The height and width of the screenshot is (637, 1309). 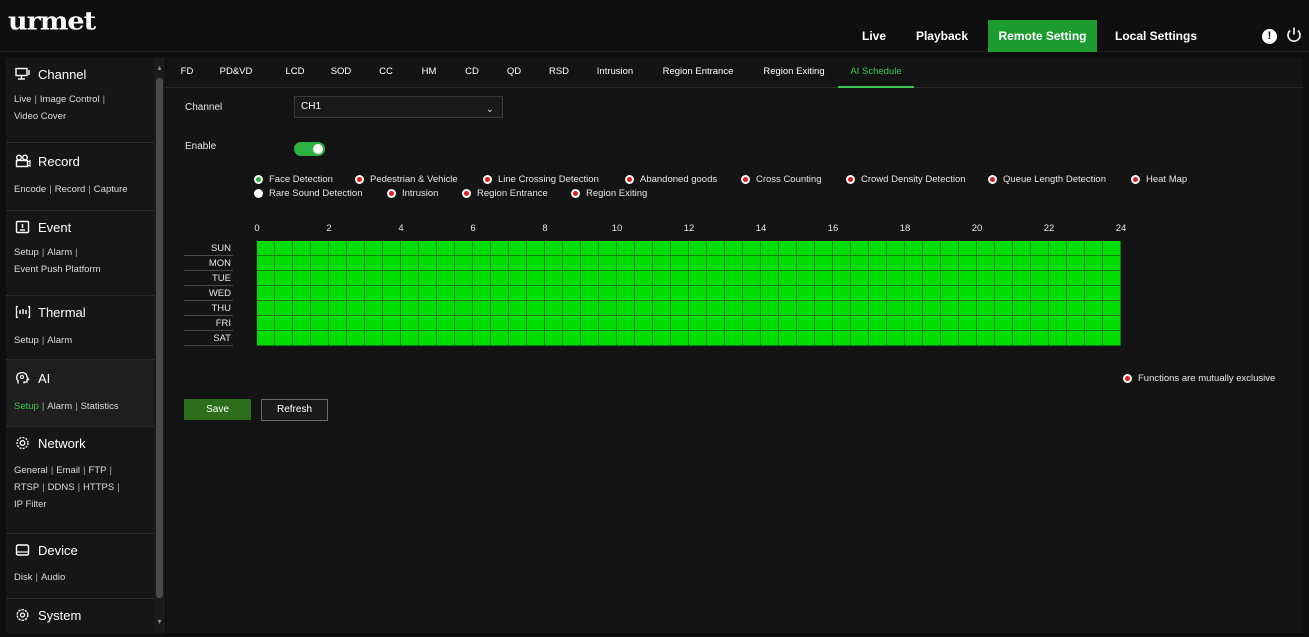 I want to click on radio-cross-counting: Cross Counting, so click(x=781, y=179).